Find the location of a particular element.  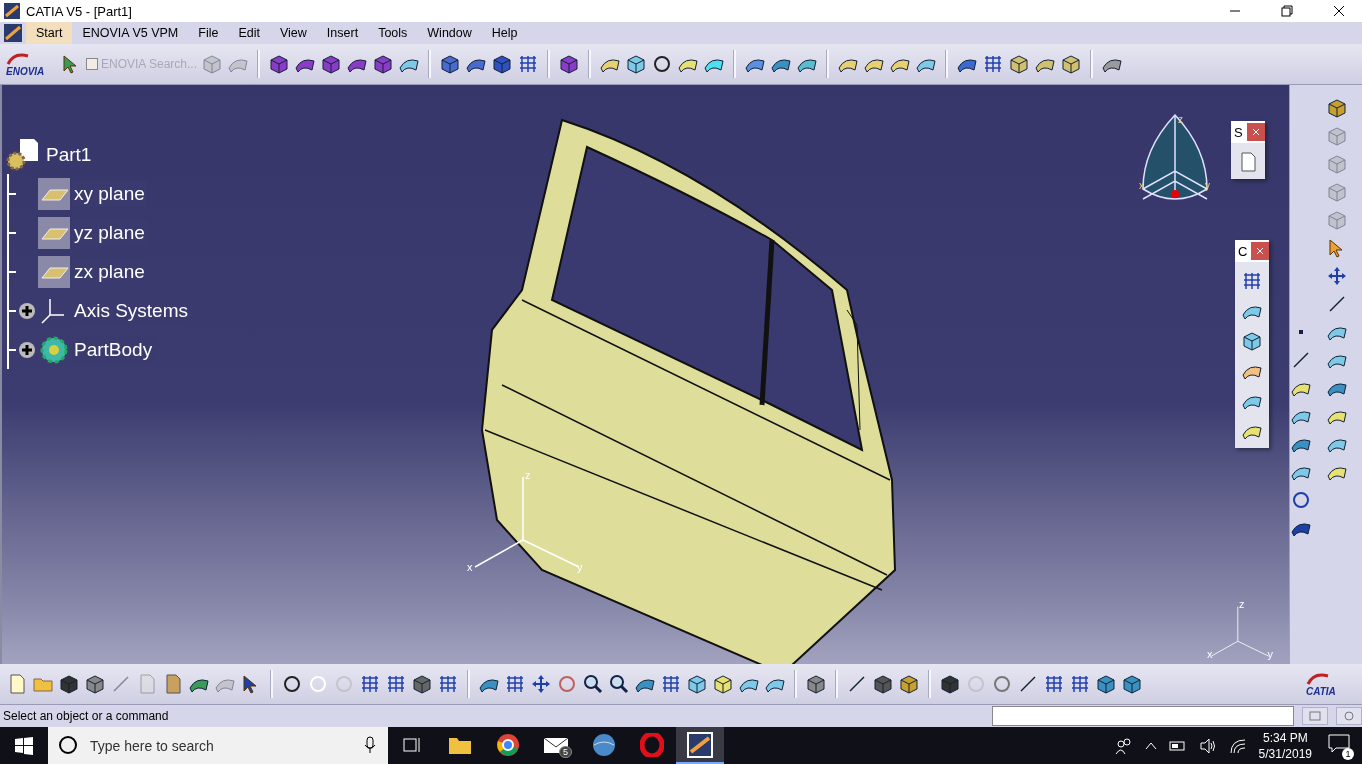

windows-logo-icon is located at coordinates (24, 745).